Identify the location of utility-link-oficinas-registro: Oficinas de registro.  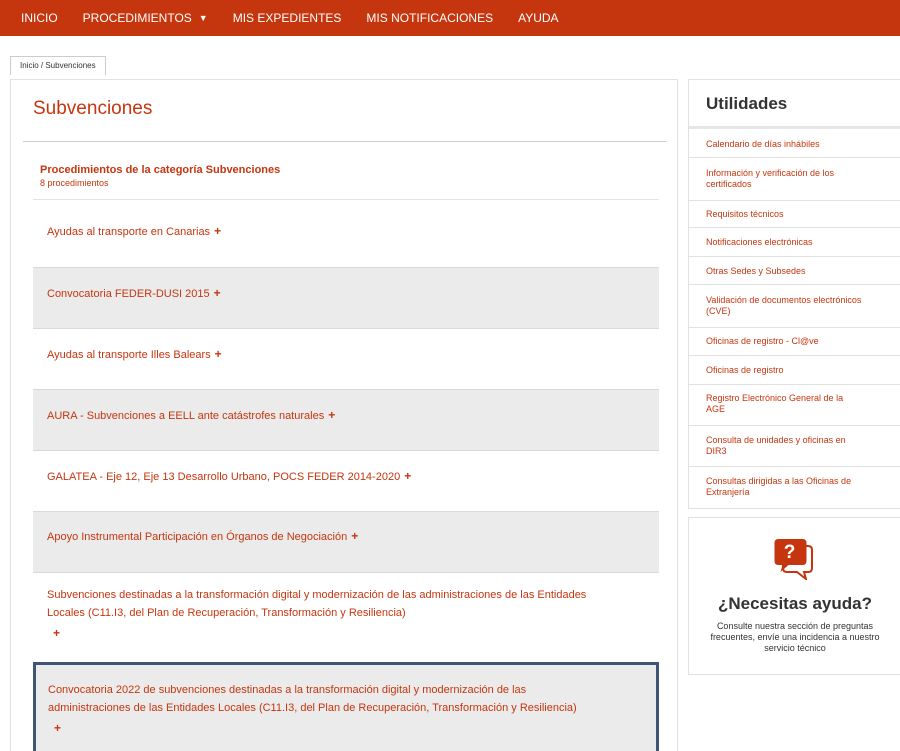
(794, 370).